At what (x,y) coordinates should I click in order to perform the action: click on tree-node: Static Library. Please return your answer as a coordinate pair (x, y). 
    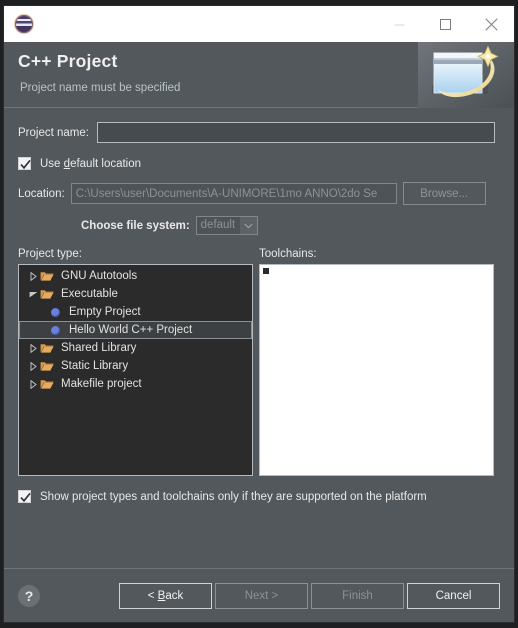
    Looking at the image, I should click on (135, 366).